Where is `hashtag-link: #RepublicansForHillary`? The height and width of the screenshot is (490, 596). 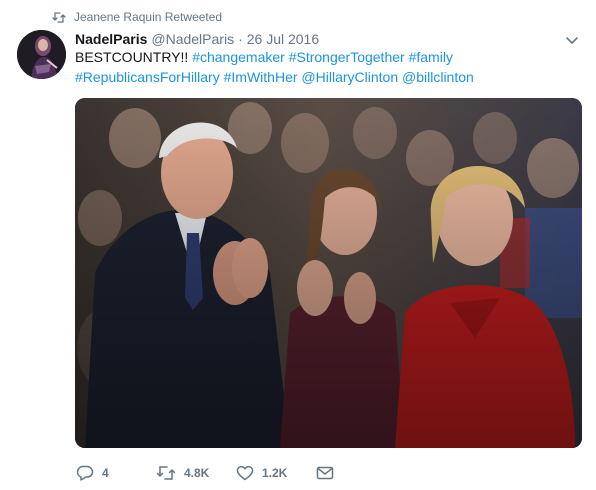
hashtag-link: #RepublicansForHillary is located at coordinates (147, 77).